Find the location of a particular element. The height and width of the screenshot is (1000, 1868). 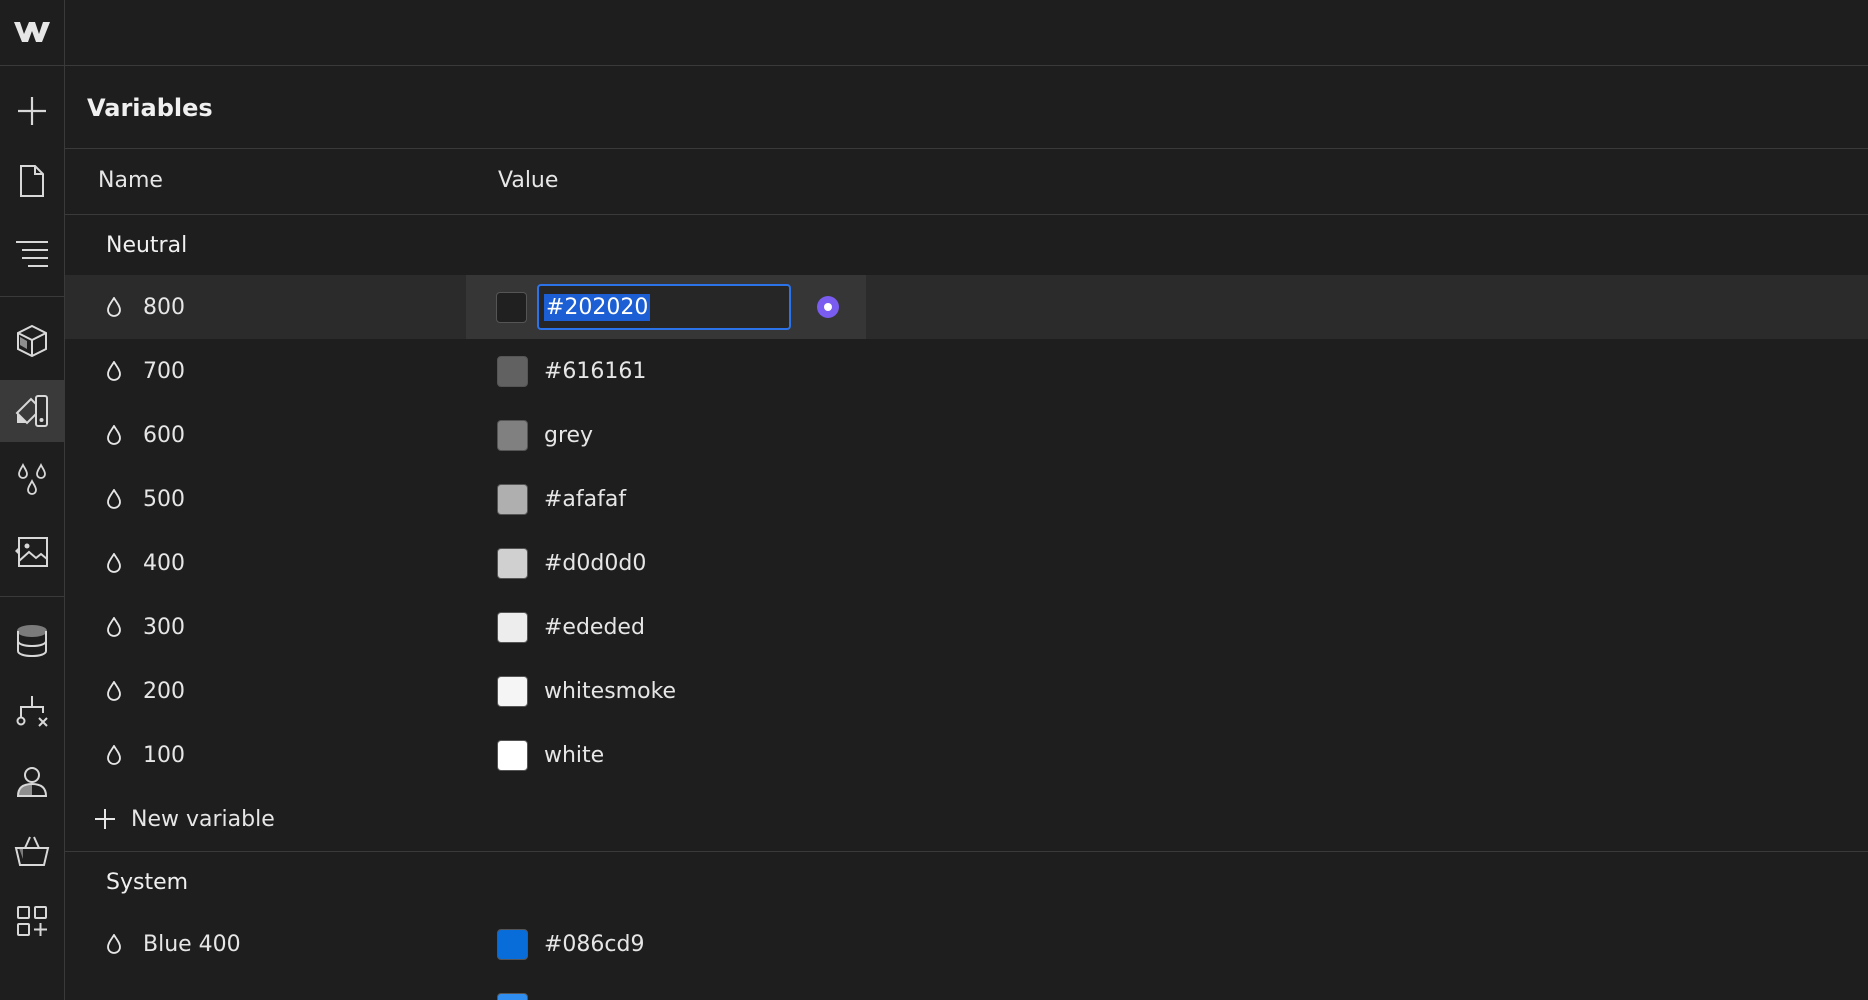

variable-name-cell: 500 is located at coordinates (145, 499).